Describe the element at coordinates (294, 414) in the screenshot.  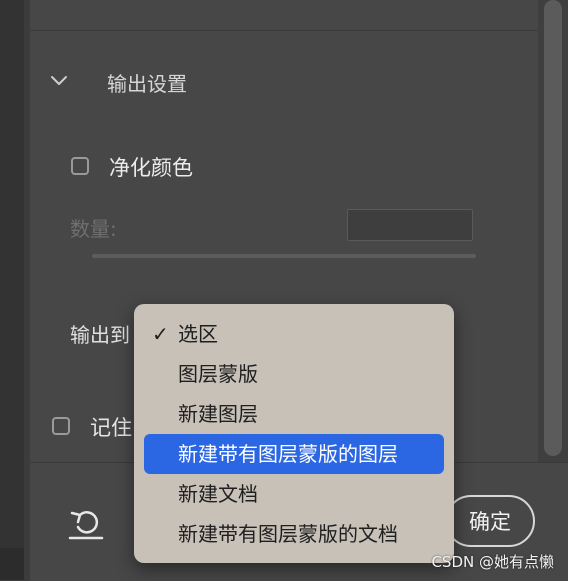
I see `menu-item-new-layer: 新建图层` at that location.